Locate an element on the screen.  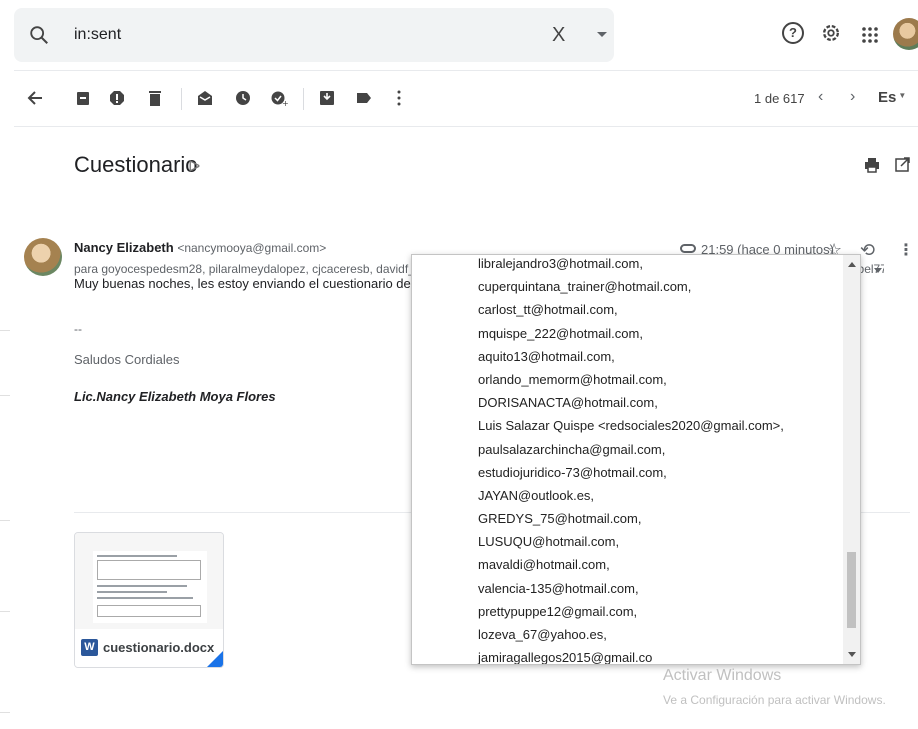
sender-email: <nancymooya@gmail.com> is located at coordinates (252, 248).